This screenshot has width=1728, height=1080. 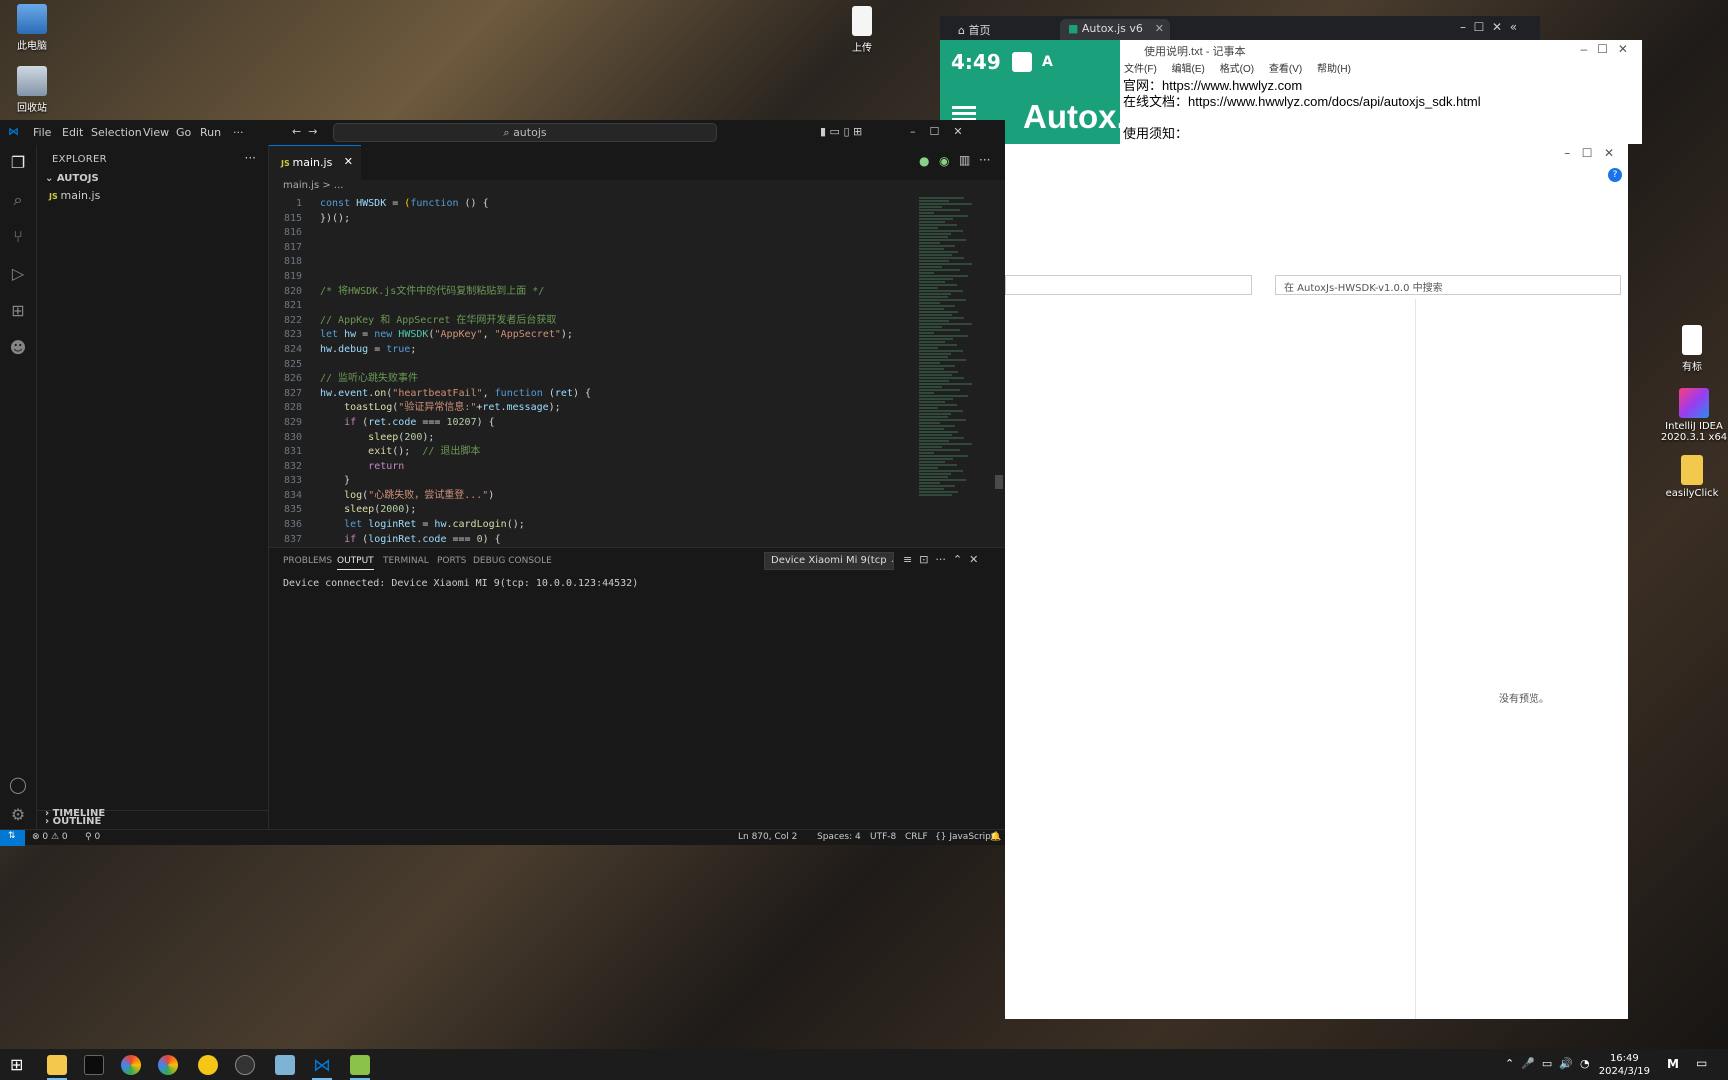 I want to click on desktop-icon-recycle-bin: 回收站, so click(x=32, y=90).